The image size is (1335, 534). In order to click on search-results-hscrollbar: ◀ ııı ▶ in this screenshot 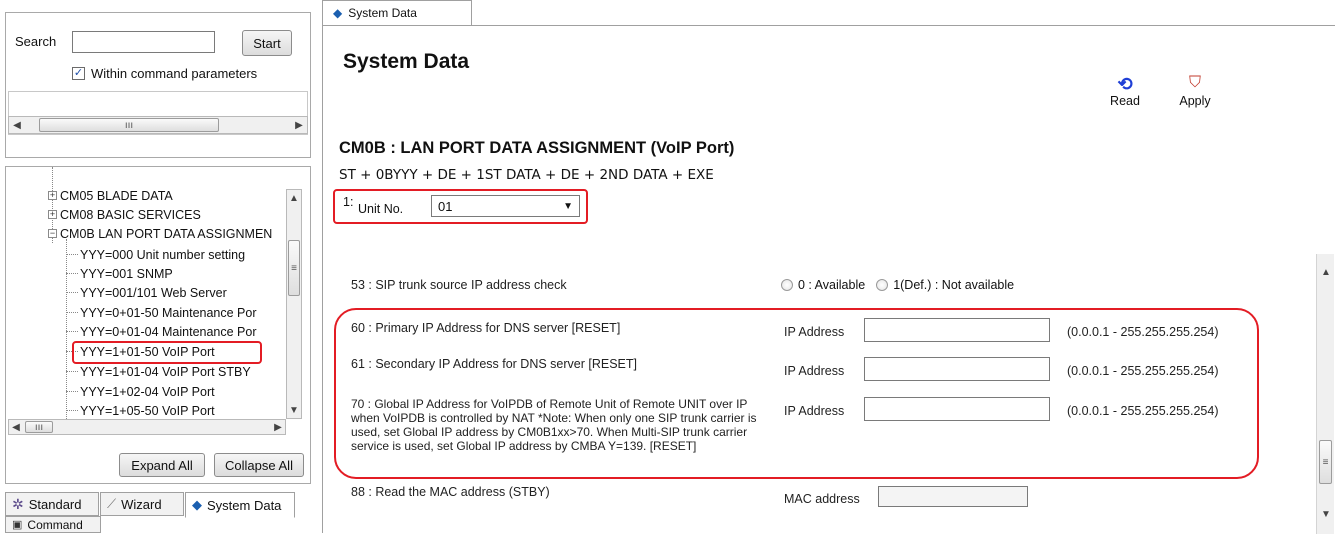, I will do `click(158, 125)`.